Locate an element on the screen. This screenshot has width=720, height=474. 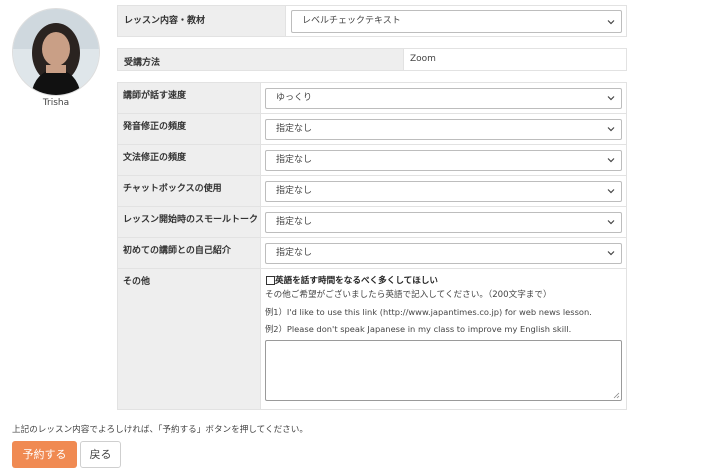
lesson-content-cell: レベルチェックテキスト is located at coordinates (456, 21).